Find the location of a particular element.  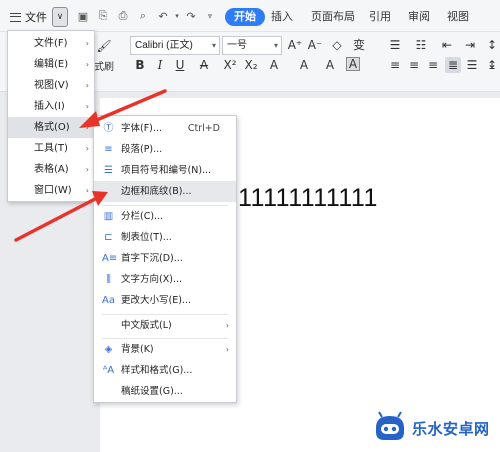

line-spacing-icon: ↨ is located at coordinates (492, 65).